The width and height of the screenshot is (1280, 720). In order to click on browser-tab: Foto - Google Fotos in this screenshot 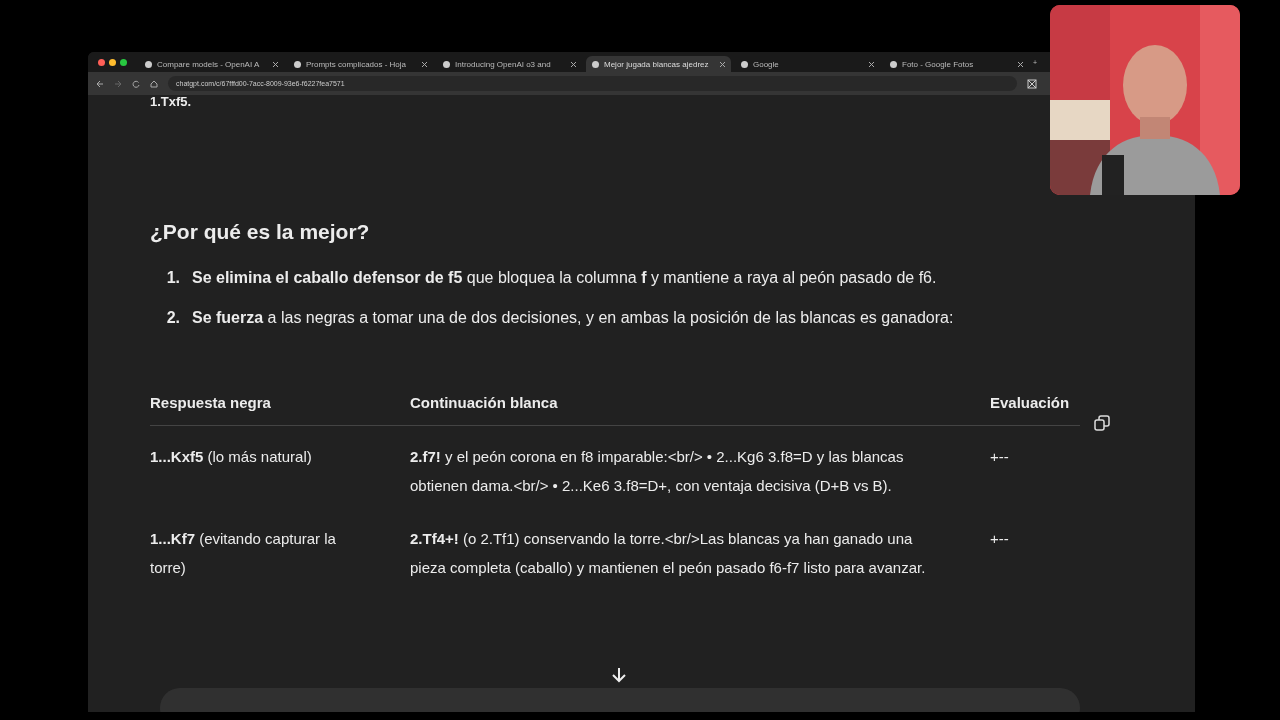, I will do `click(956, 64)`.